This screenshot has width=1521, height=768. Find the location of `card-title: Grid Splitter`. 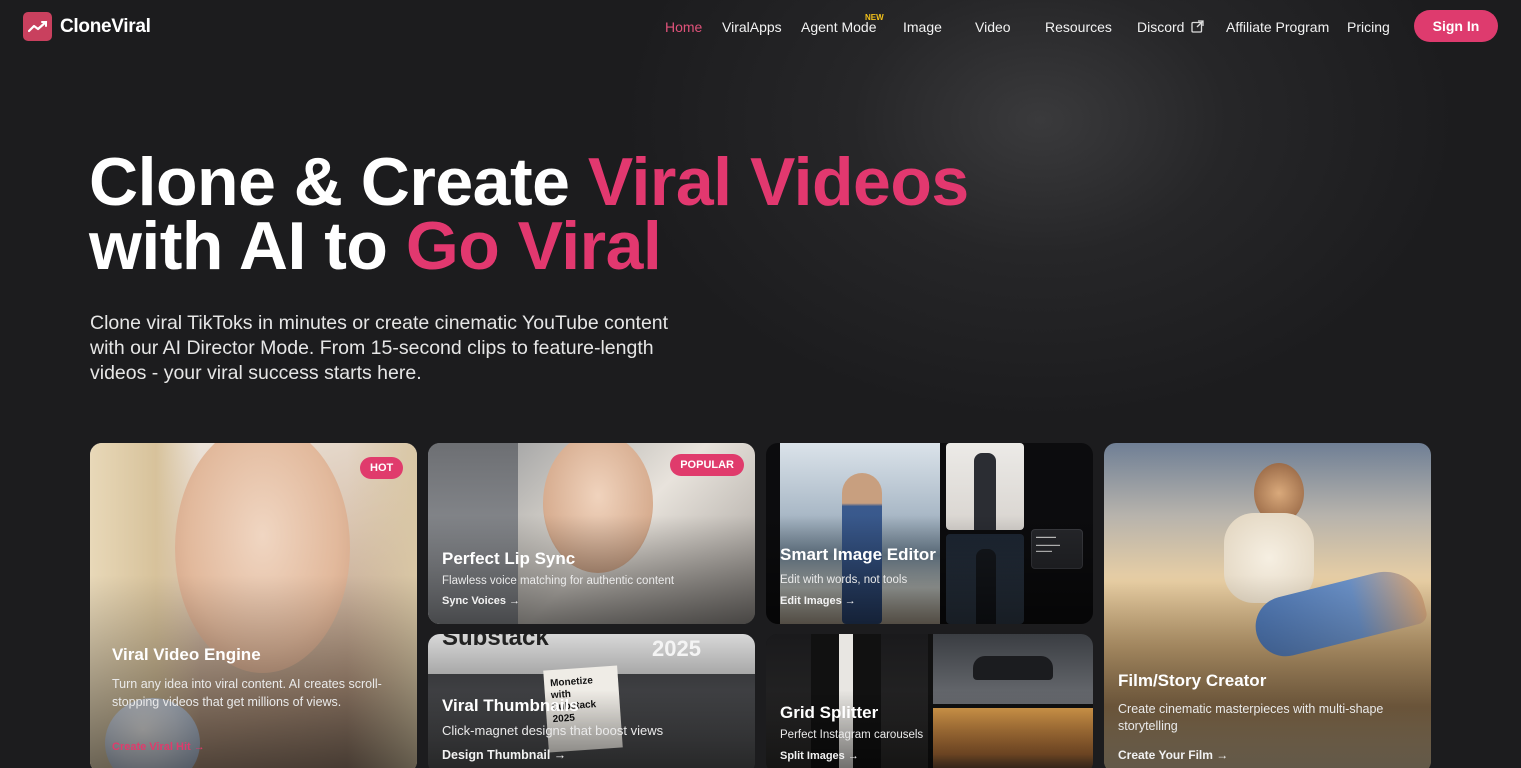

card-title: Grid Splitter is located at coordinates (829, 712).